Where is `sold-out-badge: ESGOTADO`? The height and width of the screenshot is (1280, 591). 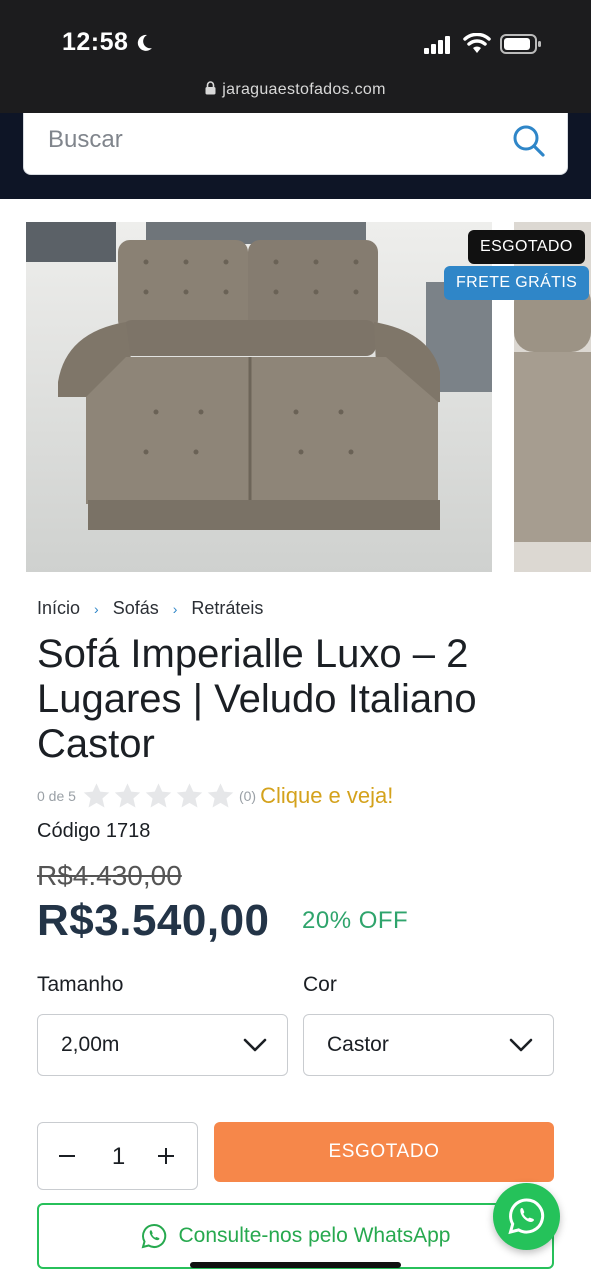 sold-out-badge: ESGOTADO is located at coordinates (526, 247).